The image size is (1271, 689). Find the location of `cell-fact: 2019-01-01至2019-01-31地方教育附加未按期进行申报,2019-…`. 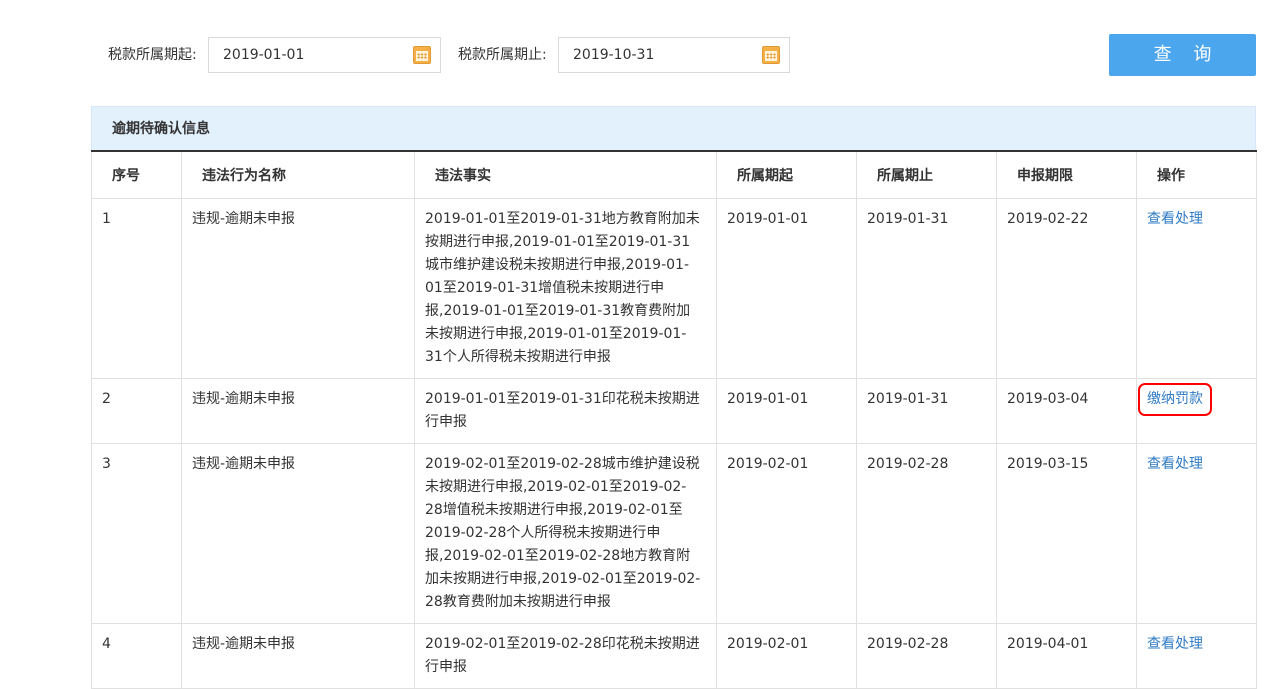

cell-fact: 2019-01-01至2019-01-31地方教育附加未按期进行申报,2019-… is located at coordinates (565, 288).